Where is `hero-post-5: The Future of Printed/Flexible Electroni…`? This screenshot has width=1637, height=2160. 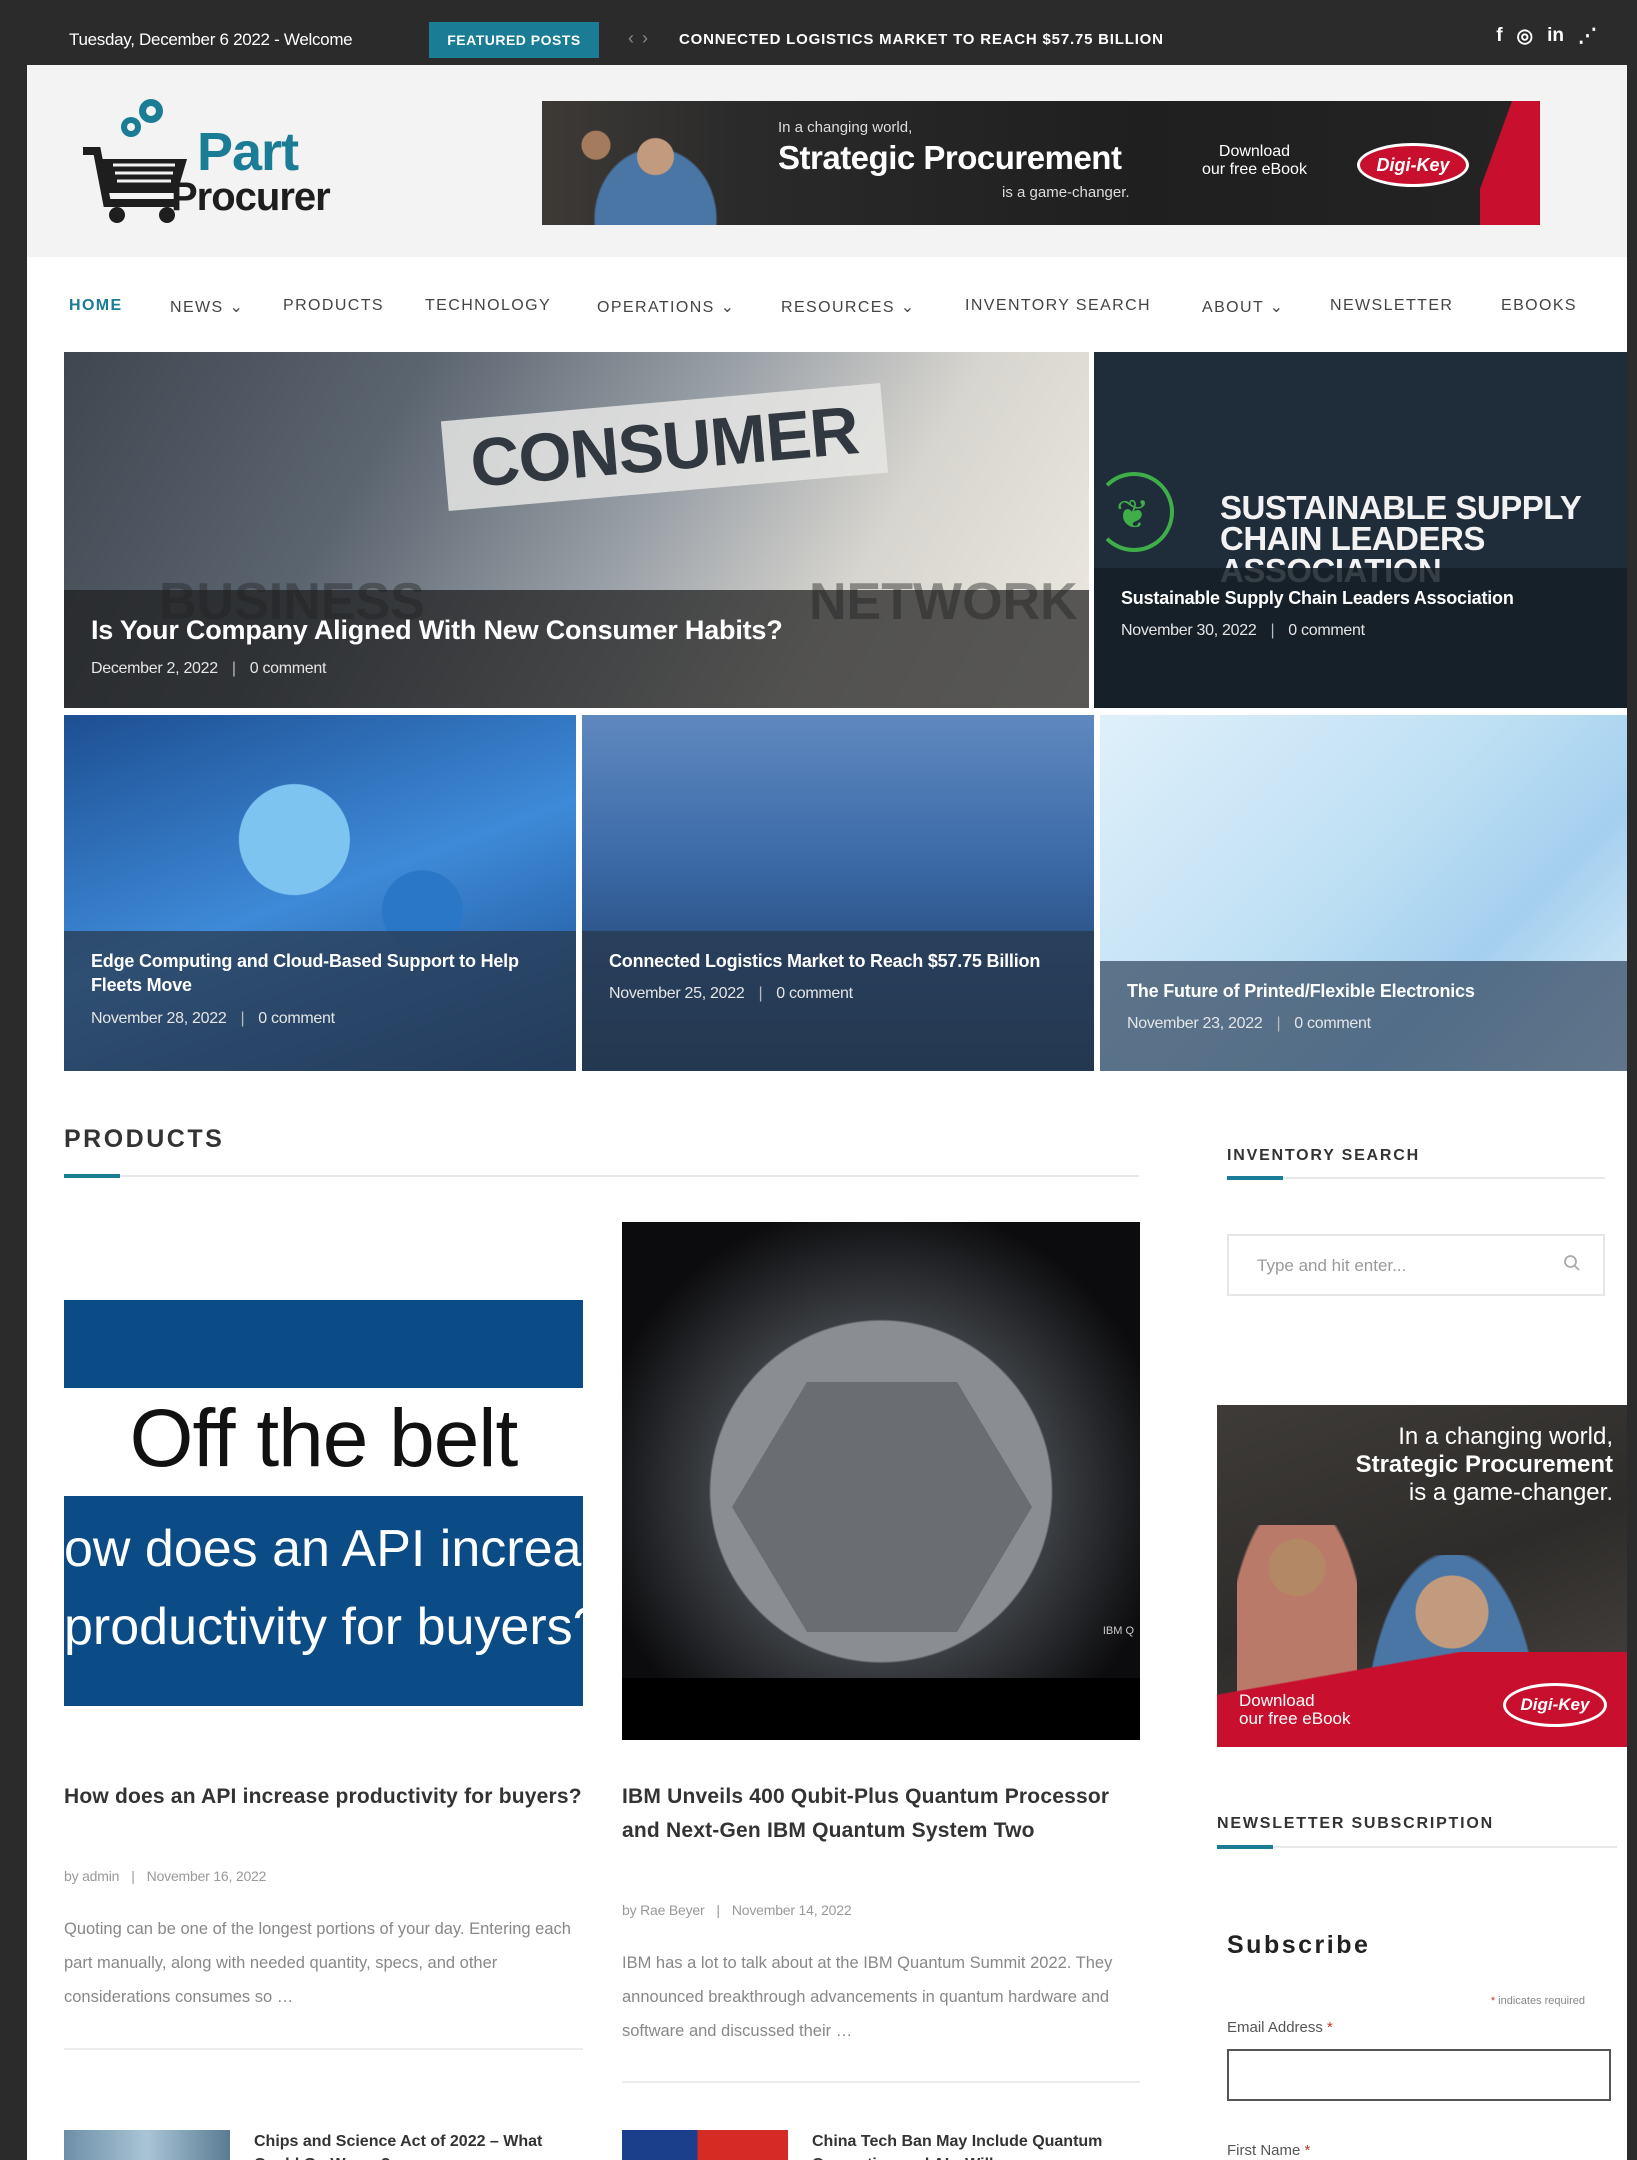 hero-post-5: The Future of Printed/Flexible Electroni… is located at coordinates (1363, 893).